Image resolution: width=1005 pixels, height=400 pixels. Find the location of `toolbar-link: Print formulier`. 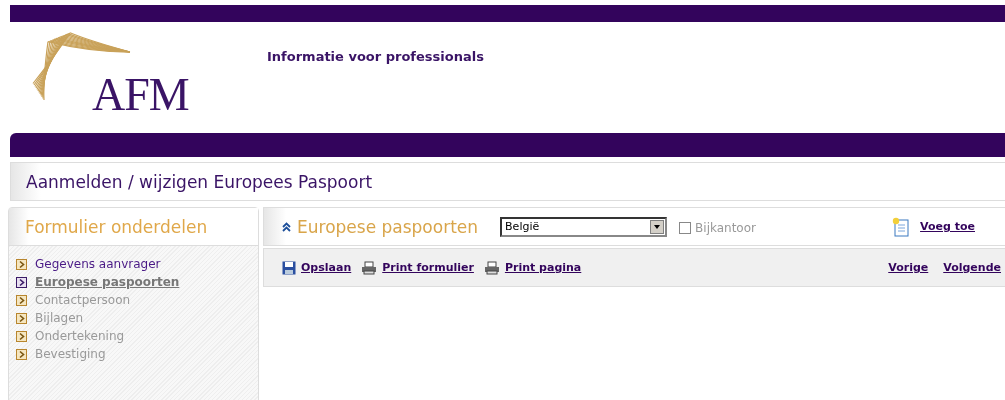

toolbar-link: Print formulier is located at coordinates (428, 267).